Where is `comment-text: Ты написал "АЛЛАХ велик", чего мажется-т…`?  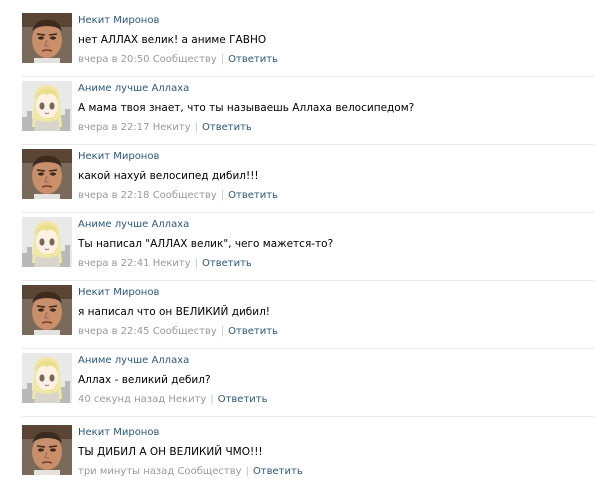
comment-text: Ты написал "АЛЛАХ велик", чего мажется-т… is located at coordinates (206, 244).